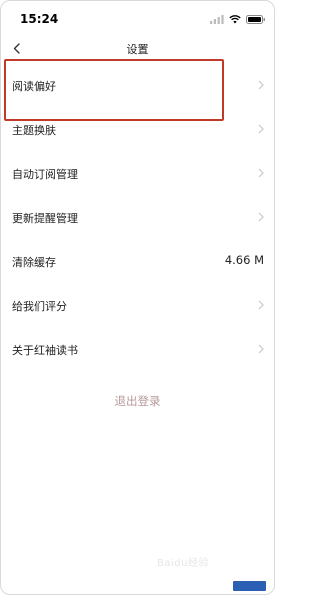  I want to click on settings-item-clear-cache: 清除缓存 4.66 M, so click(137, 261).